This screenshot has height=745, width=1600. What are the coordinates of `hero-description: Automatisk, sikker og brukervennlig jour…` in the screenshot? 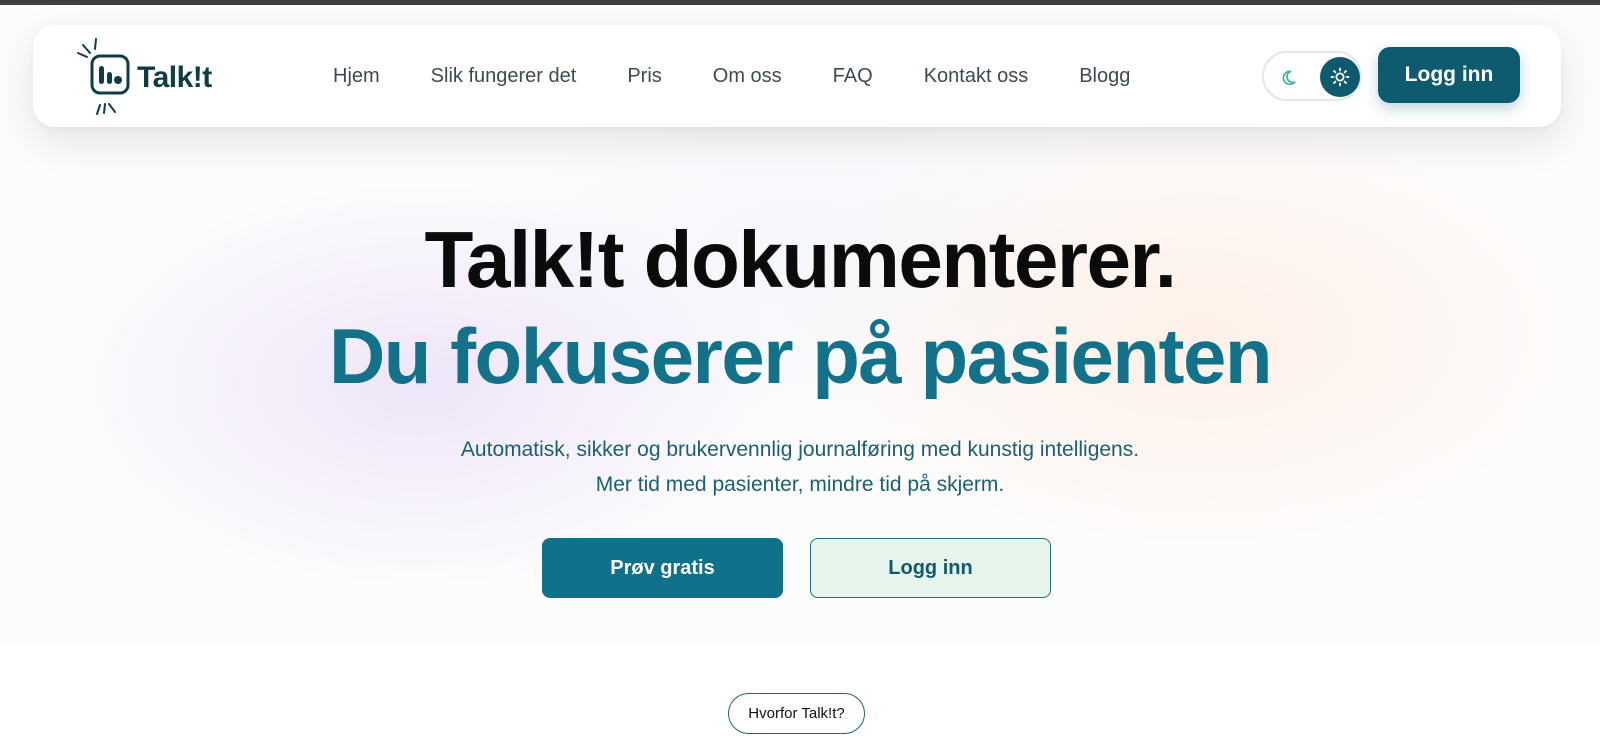 It's located at (800, 467).